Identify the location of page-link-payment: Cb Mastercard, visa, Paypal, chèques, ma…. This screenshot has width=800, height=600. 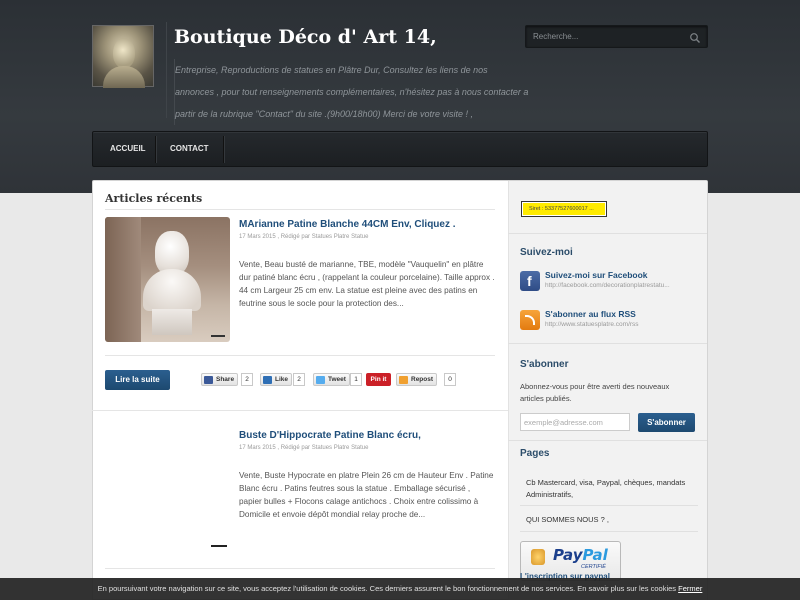
(611, 489).